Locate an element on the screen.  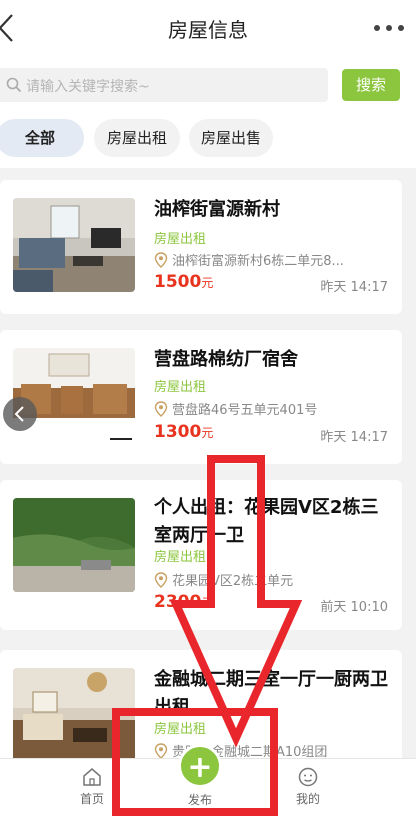
tab-publish-label: 发布 is located at coordinates (199, 800).